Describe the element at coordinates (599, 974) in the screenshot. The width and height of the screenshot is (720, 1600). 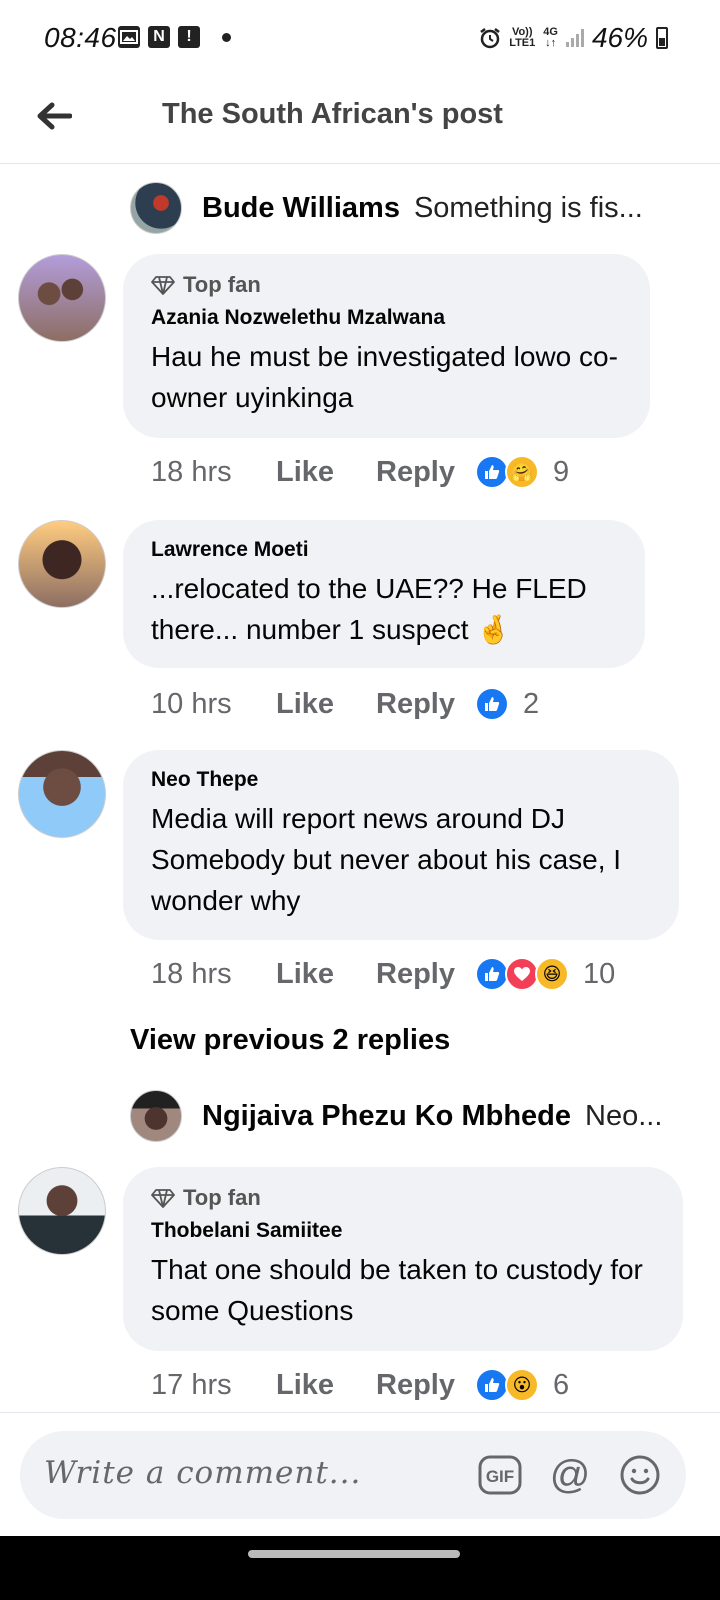
I see `reaction-count: 10` at that location.